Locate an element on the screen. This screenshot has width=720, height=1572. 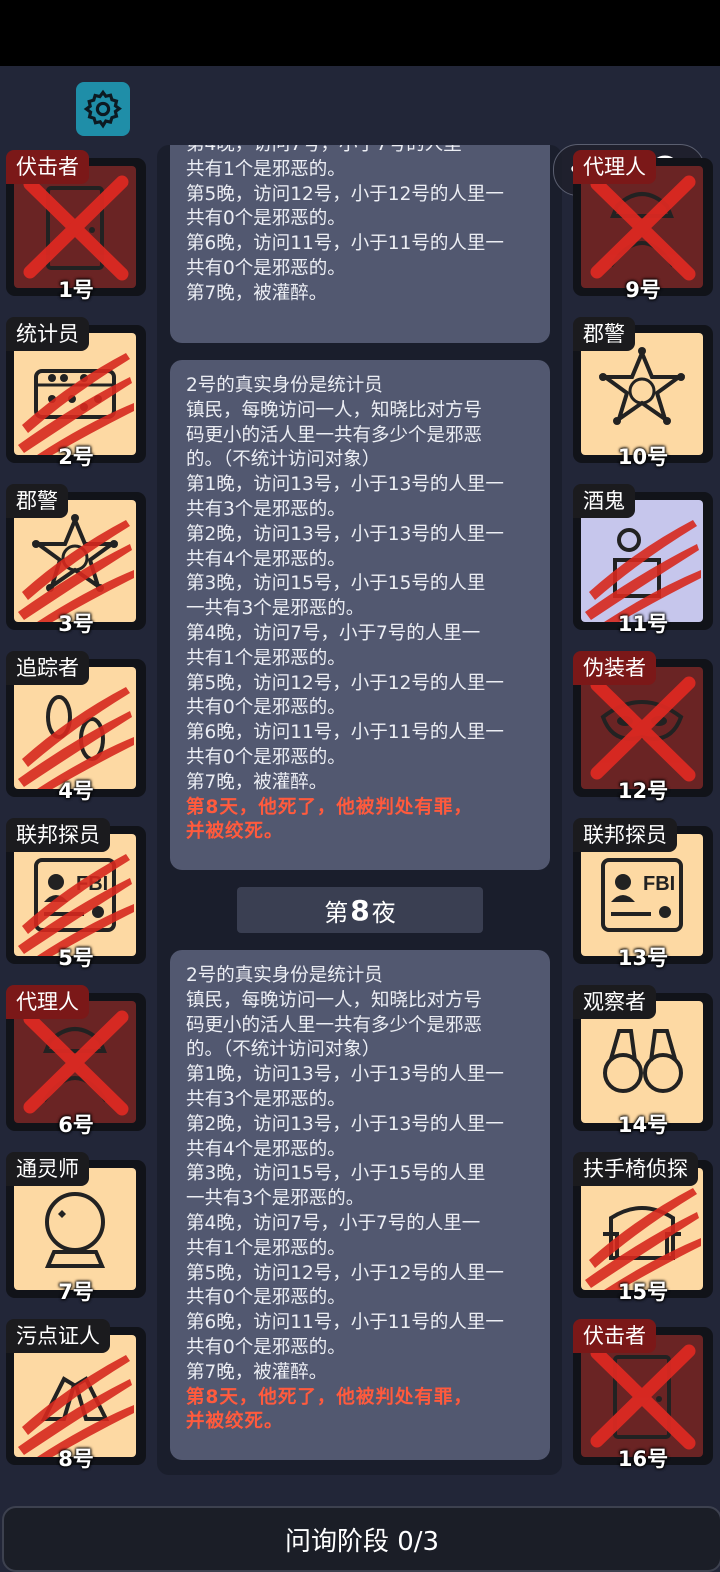
player-seat: 扶手椅侦探 15号 is located at coordinates (643, 1228).